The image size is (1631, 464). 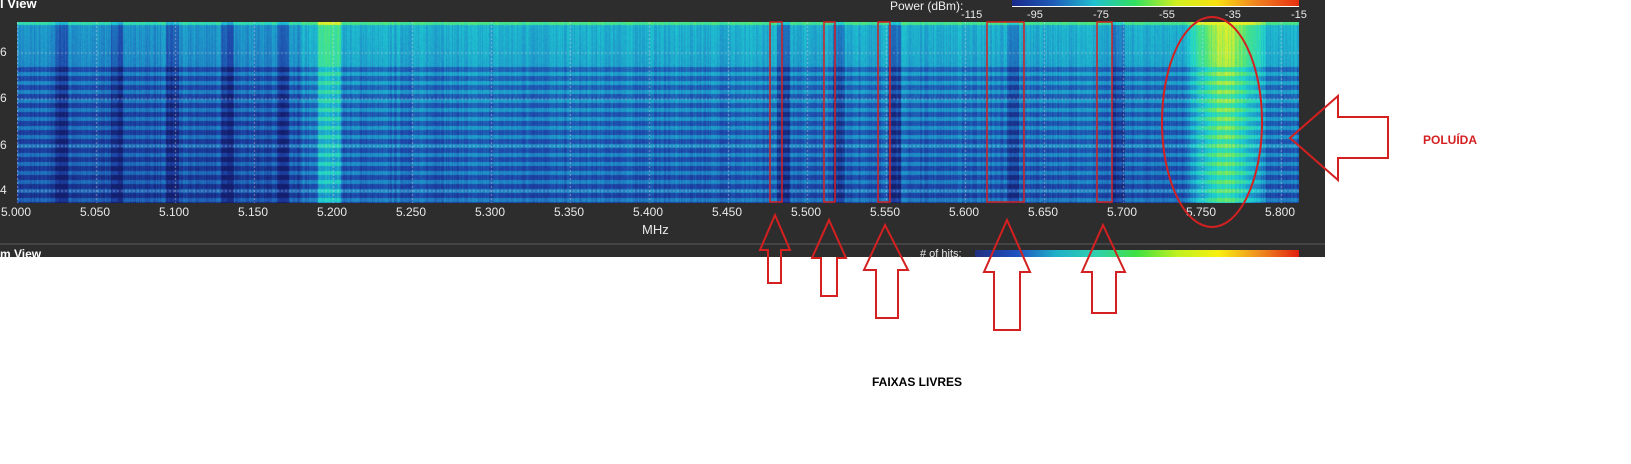 I want to click on polluted-band-ellipse, so click(x=1212, y=122).